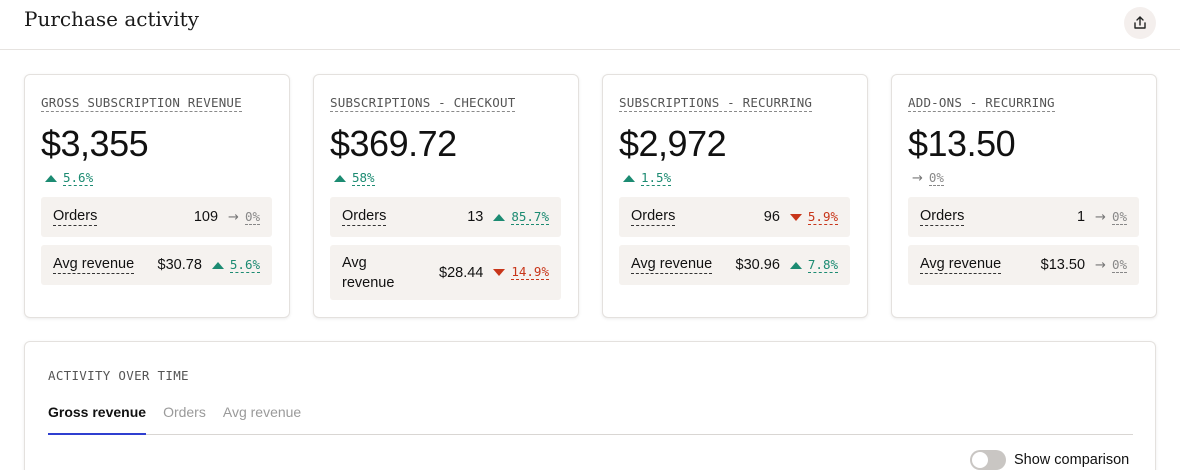 This screenshot has height=470, width=1180. Describe the element at coordinates (716, 103) in the screenshot. I see `card-title: SUBSCRIPTIONS - RECURRING` at that location.